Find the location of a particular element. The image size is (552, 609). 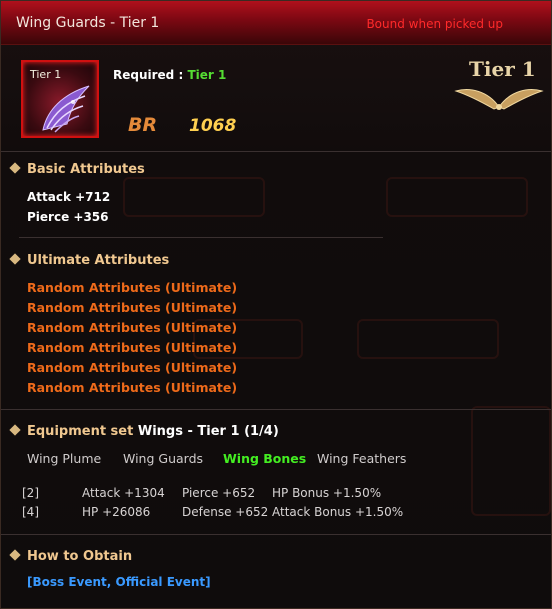

requirement-line: Required : Tier 1 is located at coordinates (169, 75).